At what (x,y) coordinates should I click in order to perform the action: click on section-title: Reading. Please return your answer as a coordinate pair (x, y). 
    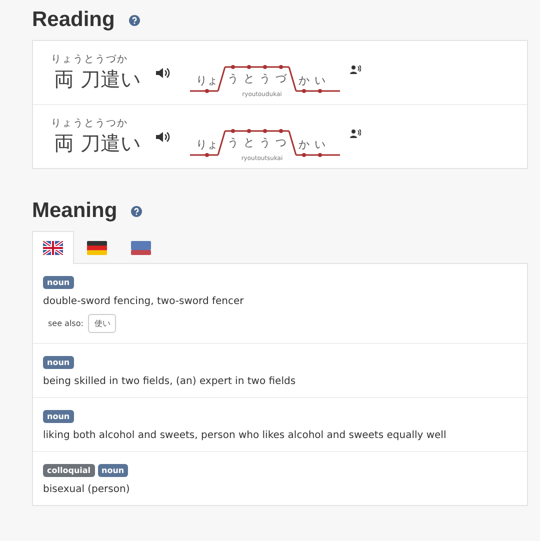
    Looking at the image, I should click on (73, 20).